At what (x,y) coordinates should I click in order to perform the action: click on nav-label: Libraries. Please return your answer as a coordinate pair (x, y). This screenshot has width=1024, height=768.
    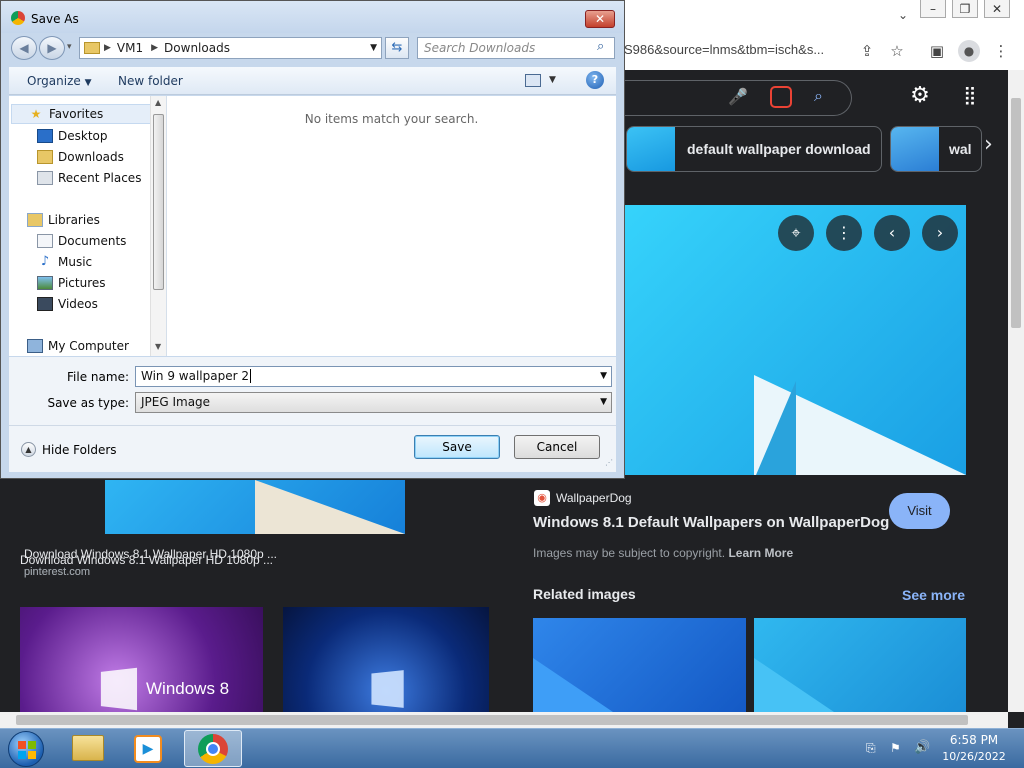
    Looking at the image, I should click on (74, 220).